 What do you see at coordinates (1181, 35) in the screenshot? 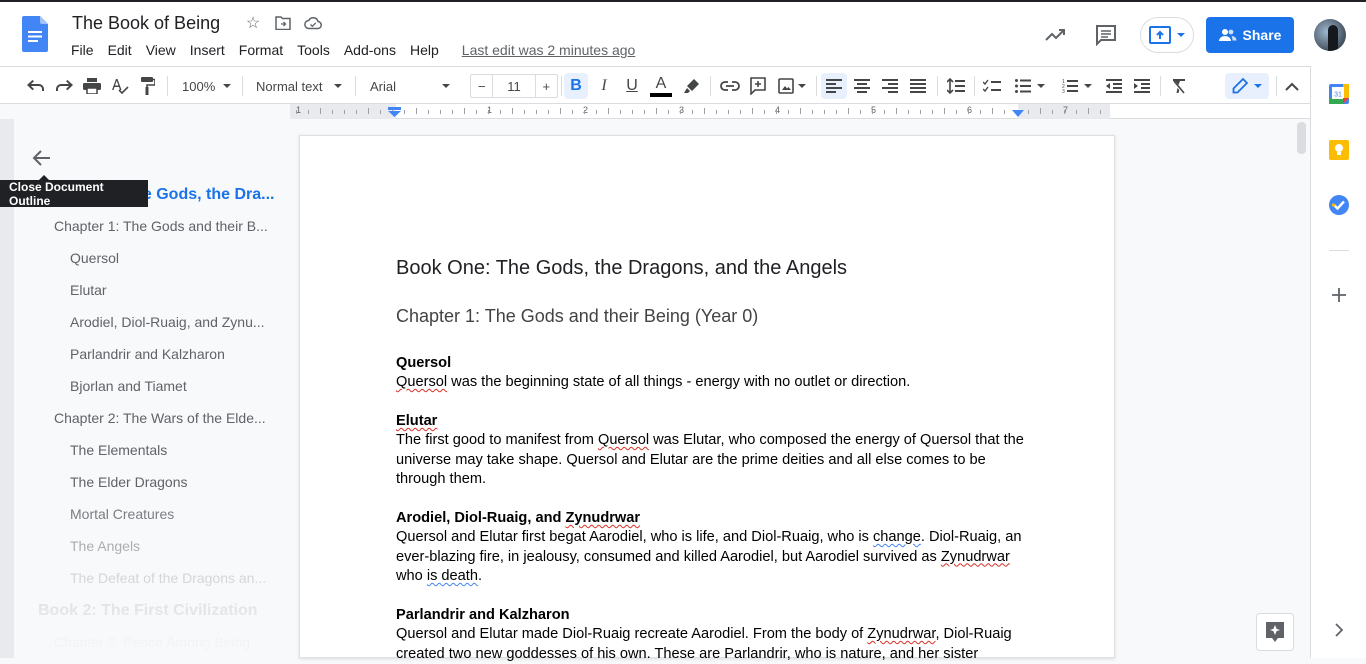
I see `present-dropdown-icon` at bounding box center [1181, 35].